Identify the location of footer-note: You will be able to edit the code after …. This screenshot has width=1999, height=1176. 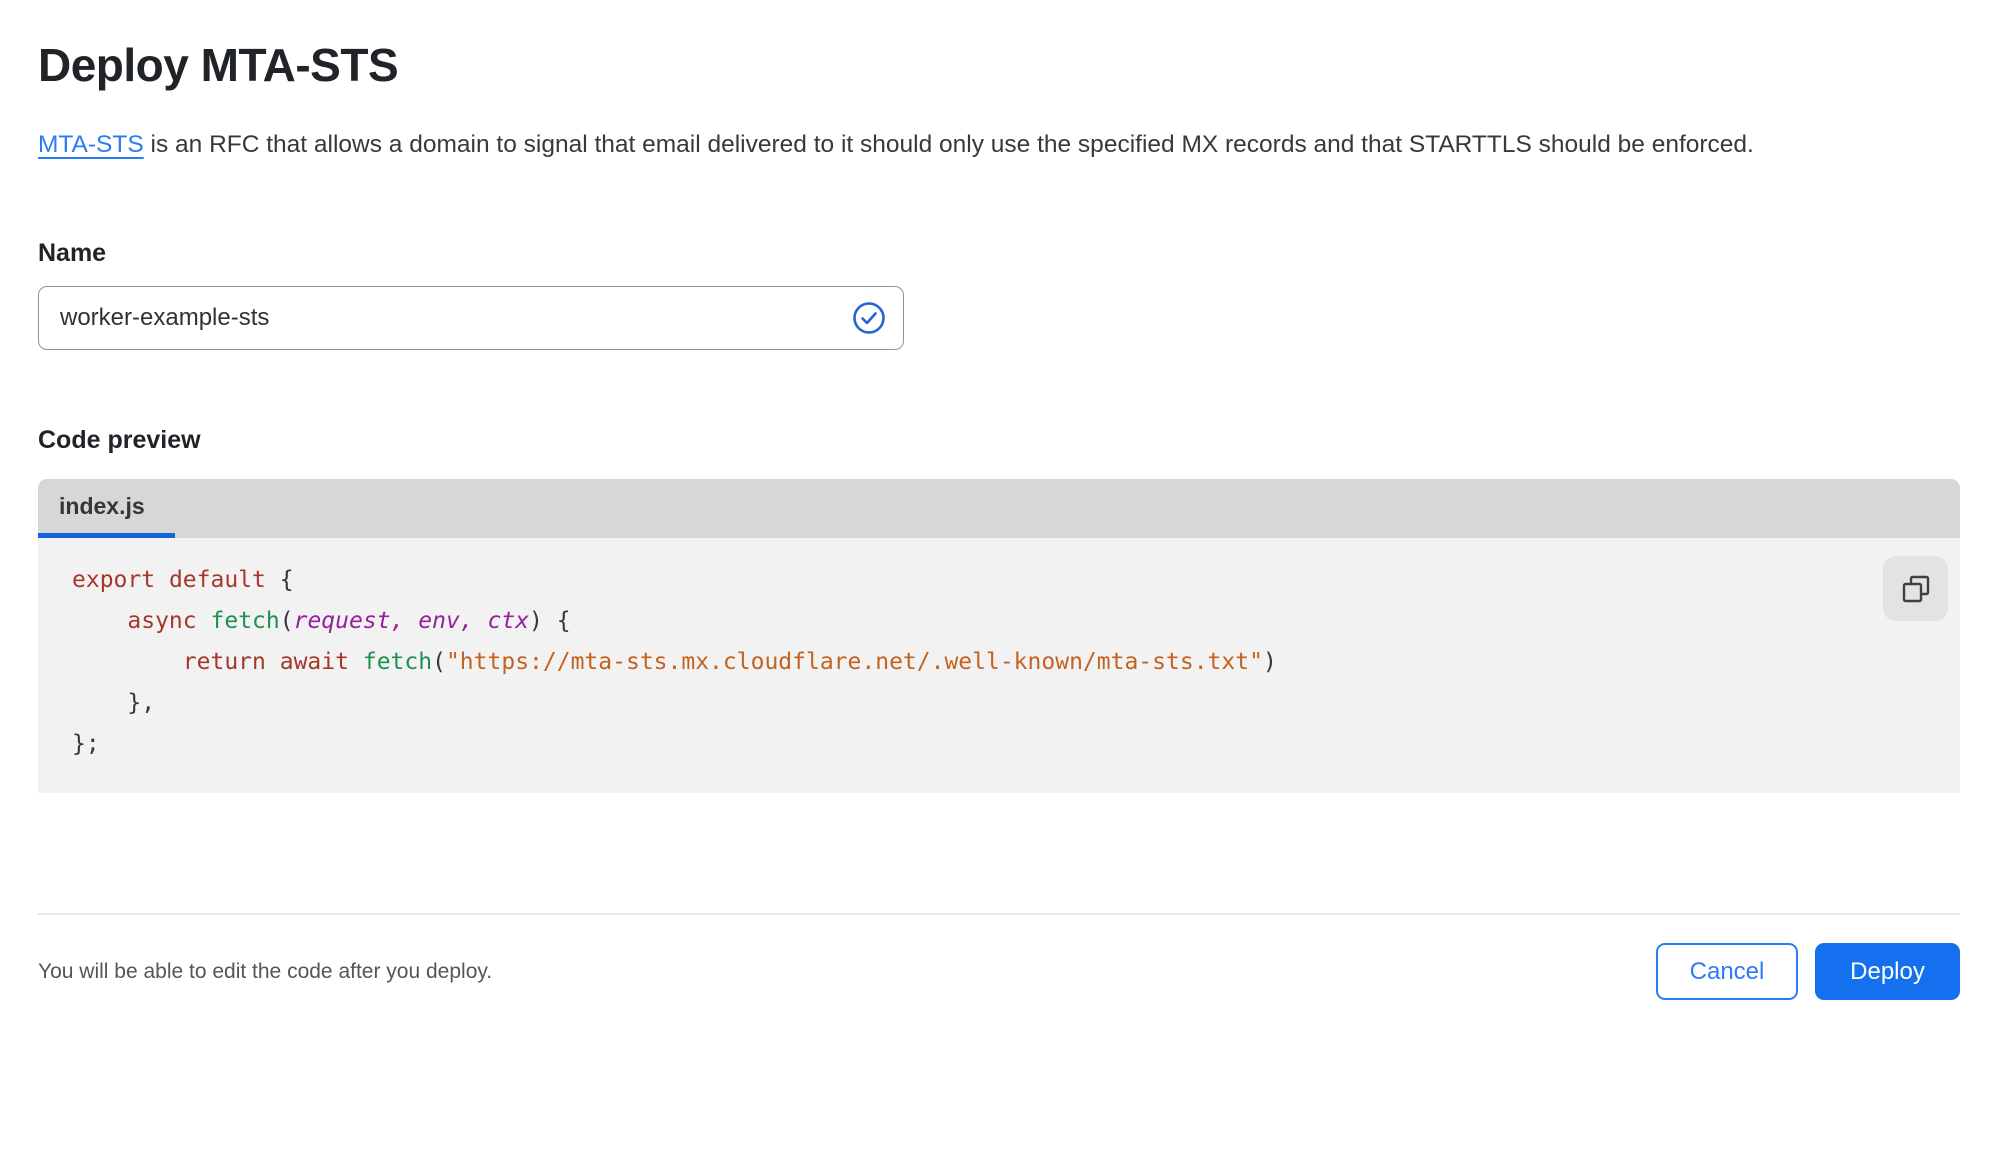
(265, 971).